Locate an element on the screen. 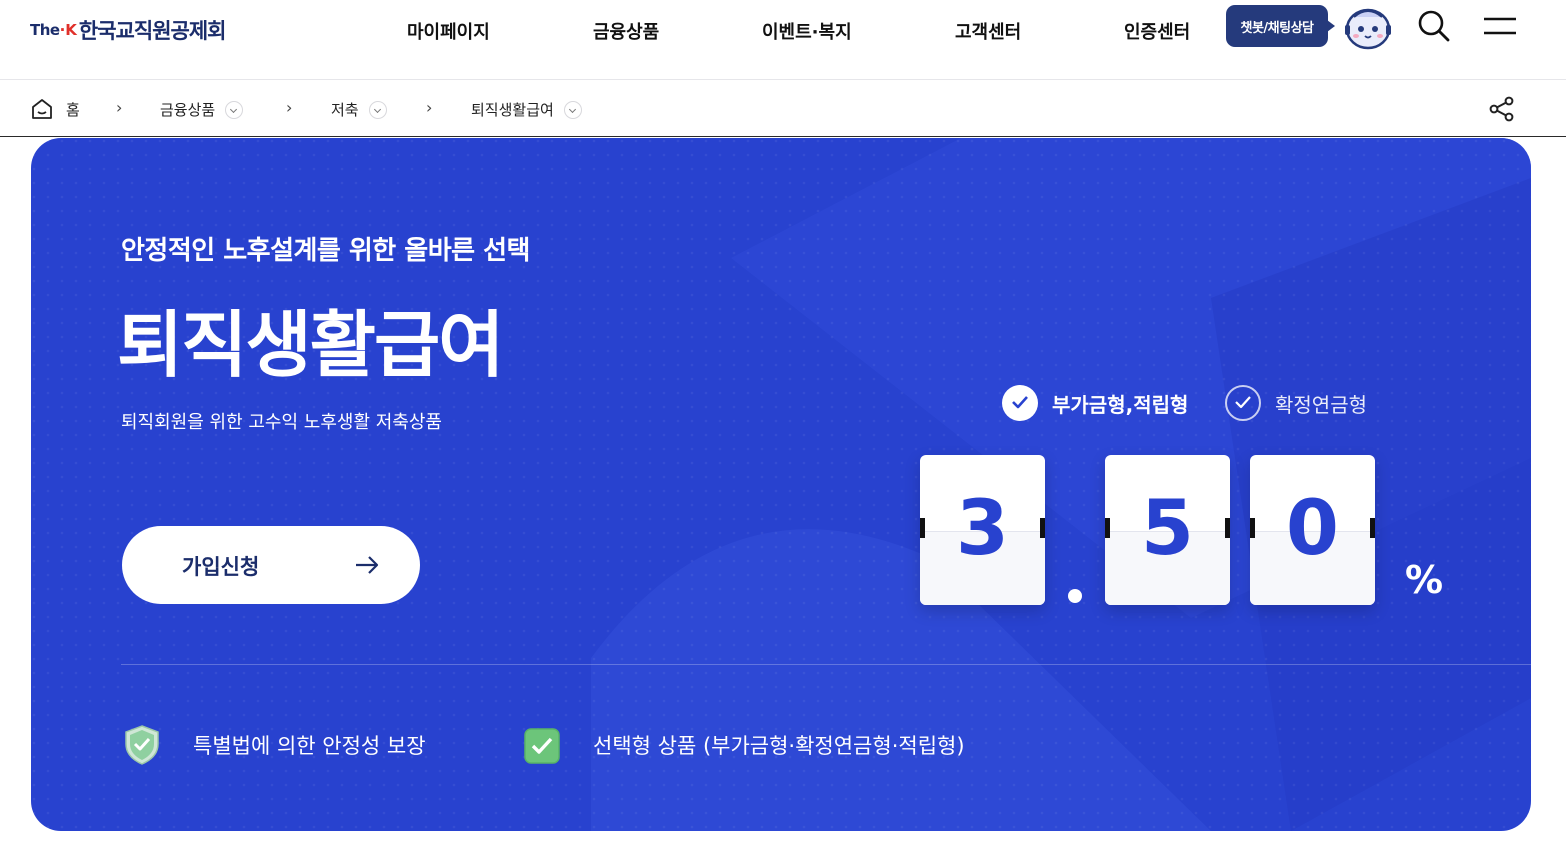 The width and height of the screenshot is (1566, 841). feature-label: 특별법에 의한 안정성 보장 is located at coordinates (309, 746).